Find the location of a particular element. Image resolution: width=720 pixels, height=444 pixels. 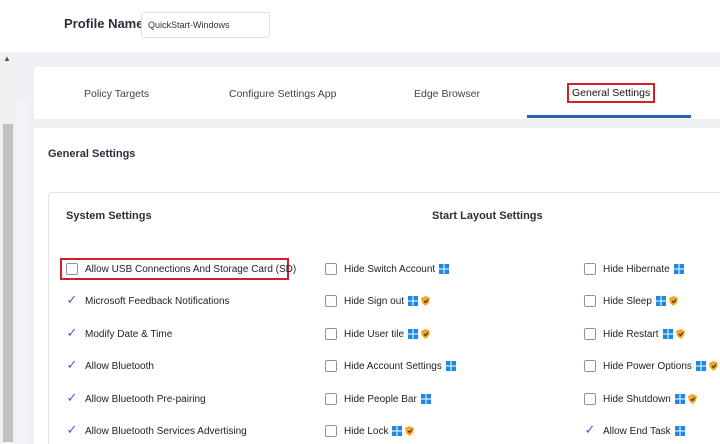

setting-row: Hide Account Settings is located at coordinates (390, 366).